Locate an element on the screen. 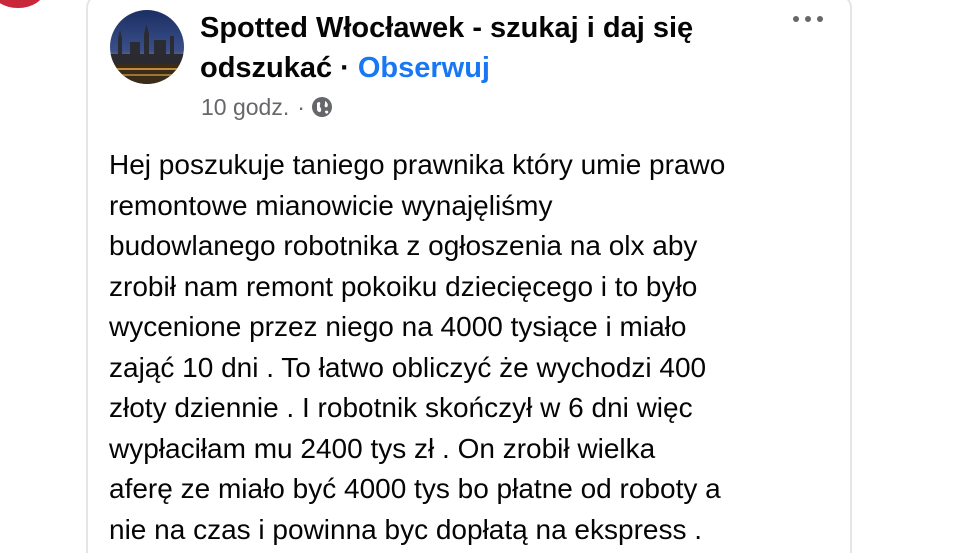 This screenshot has width=970, height=553. post-meta: 10 godz. · is located at coordinates (267, 107).